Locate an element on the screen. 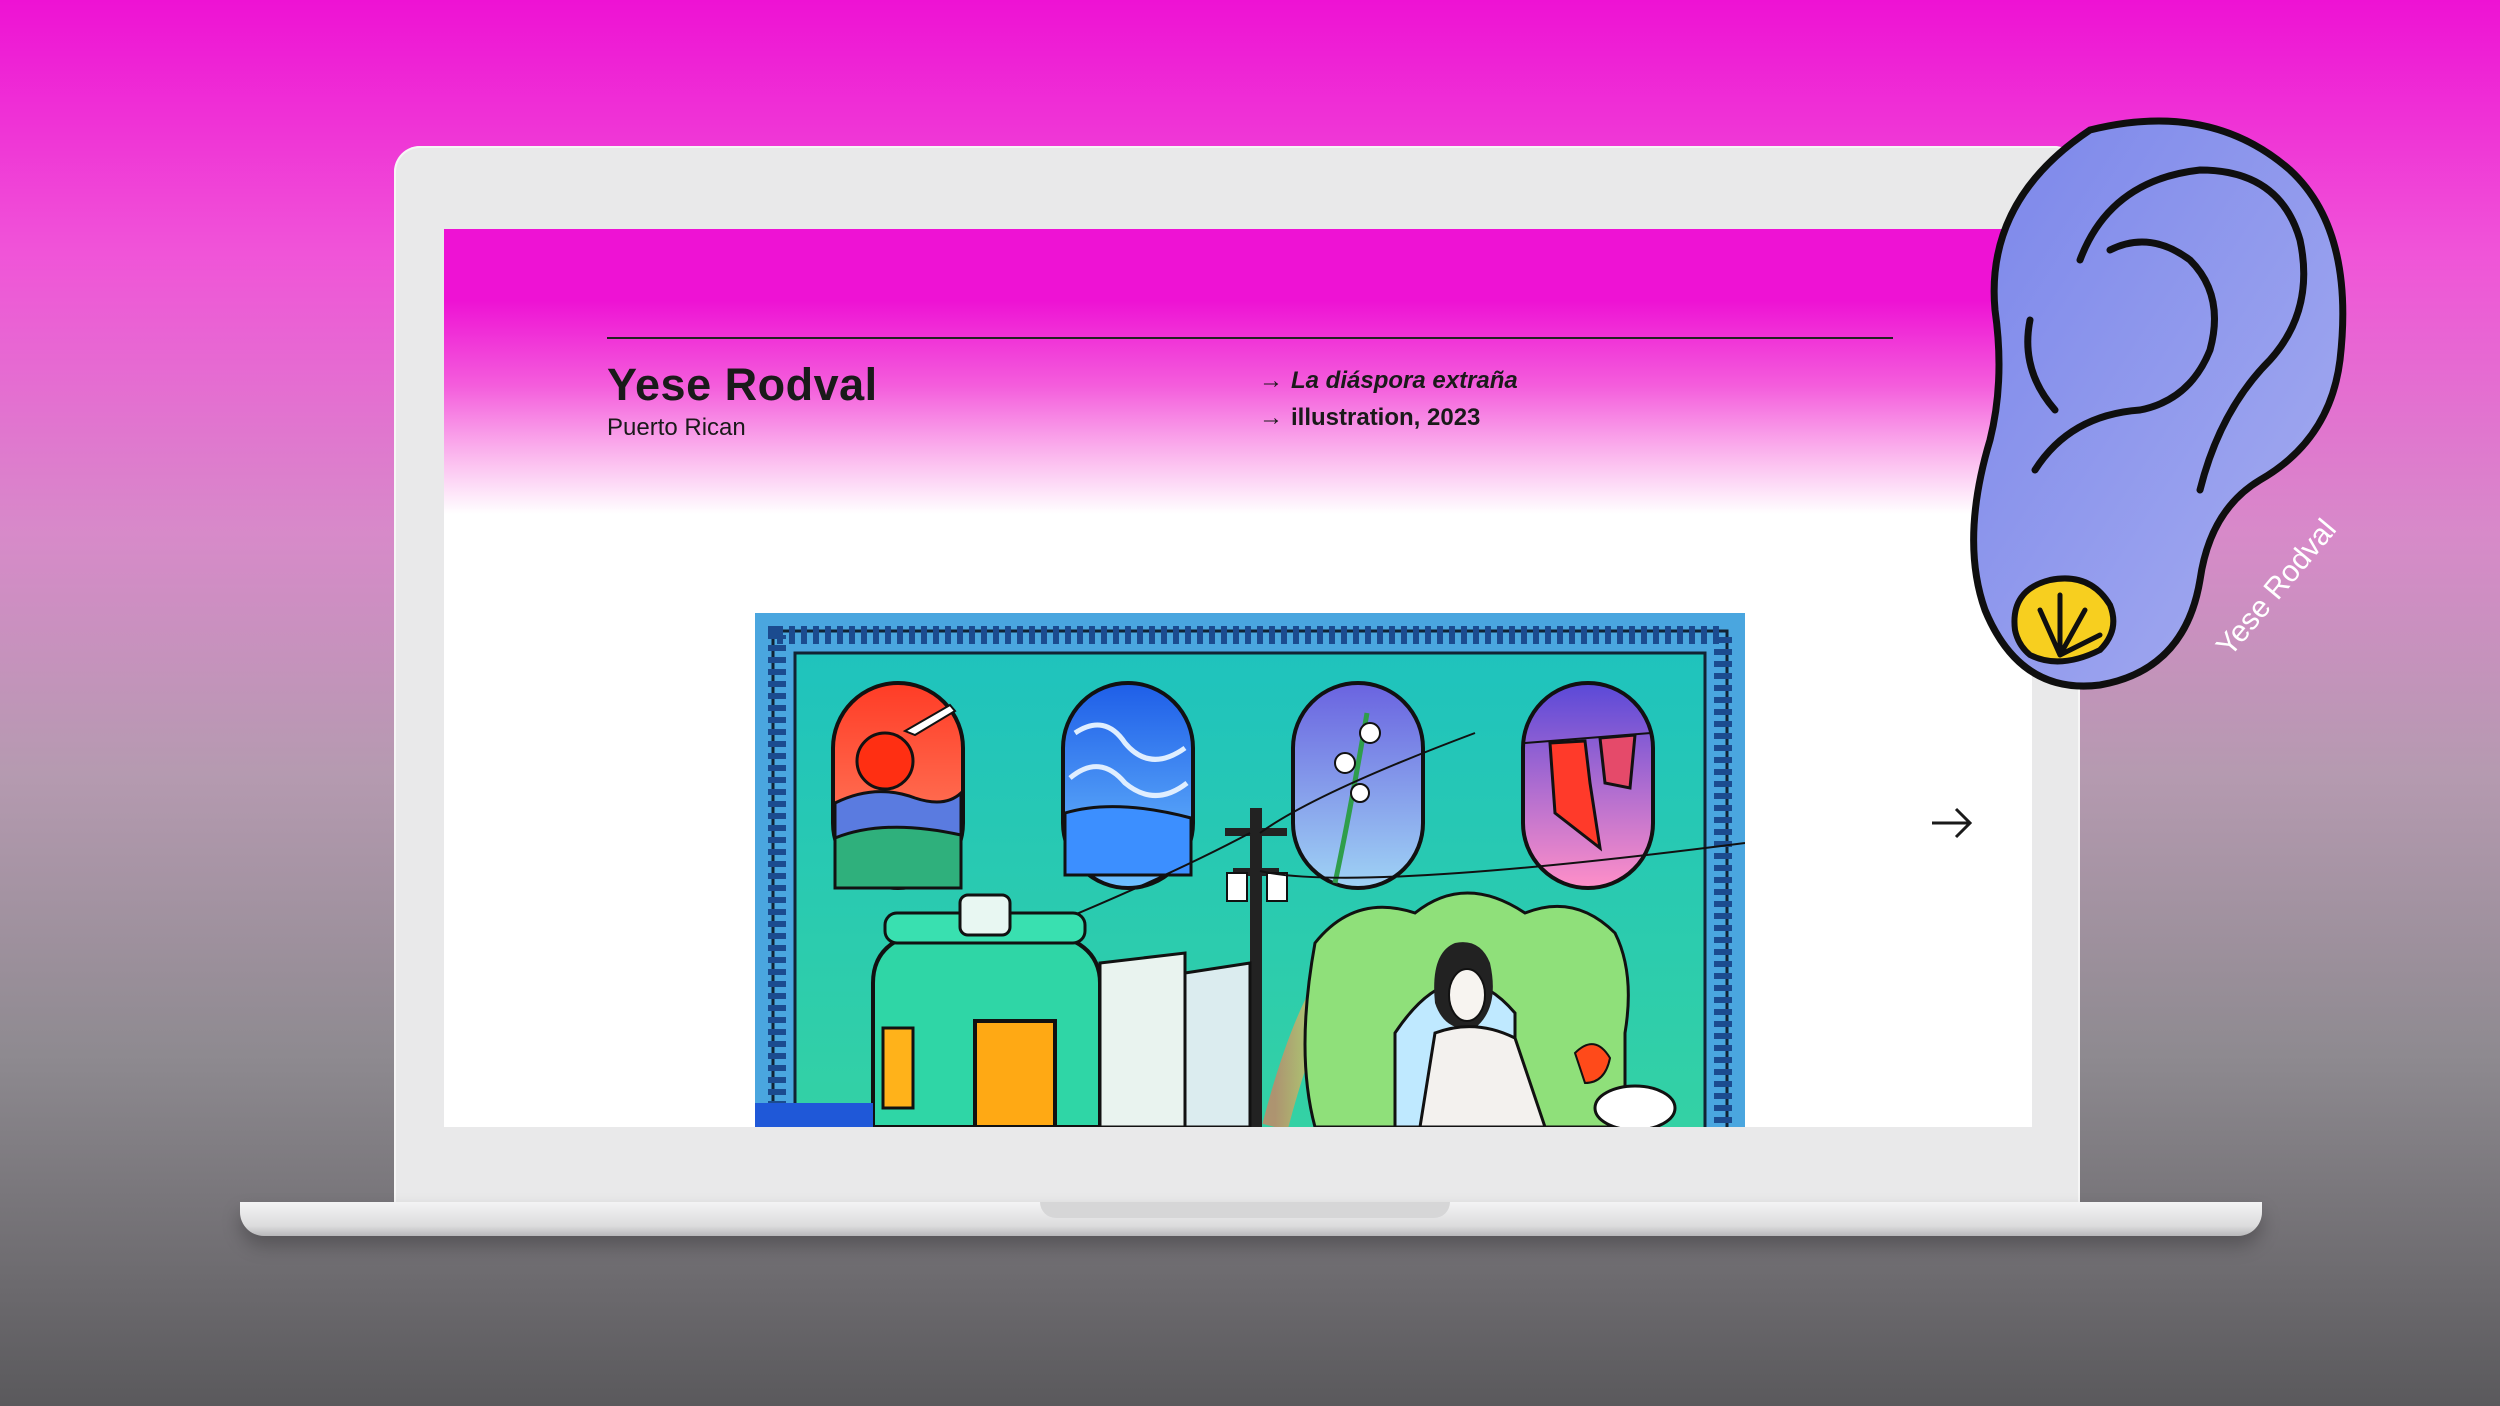  work-title: La diáspora extraña is located at coordinates (1404, 380).